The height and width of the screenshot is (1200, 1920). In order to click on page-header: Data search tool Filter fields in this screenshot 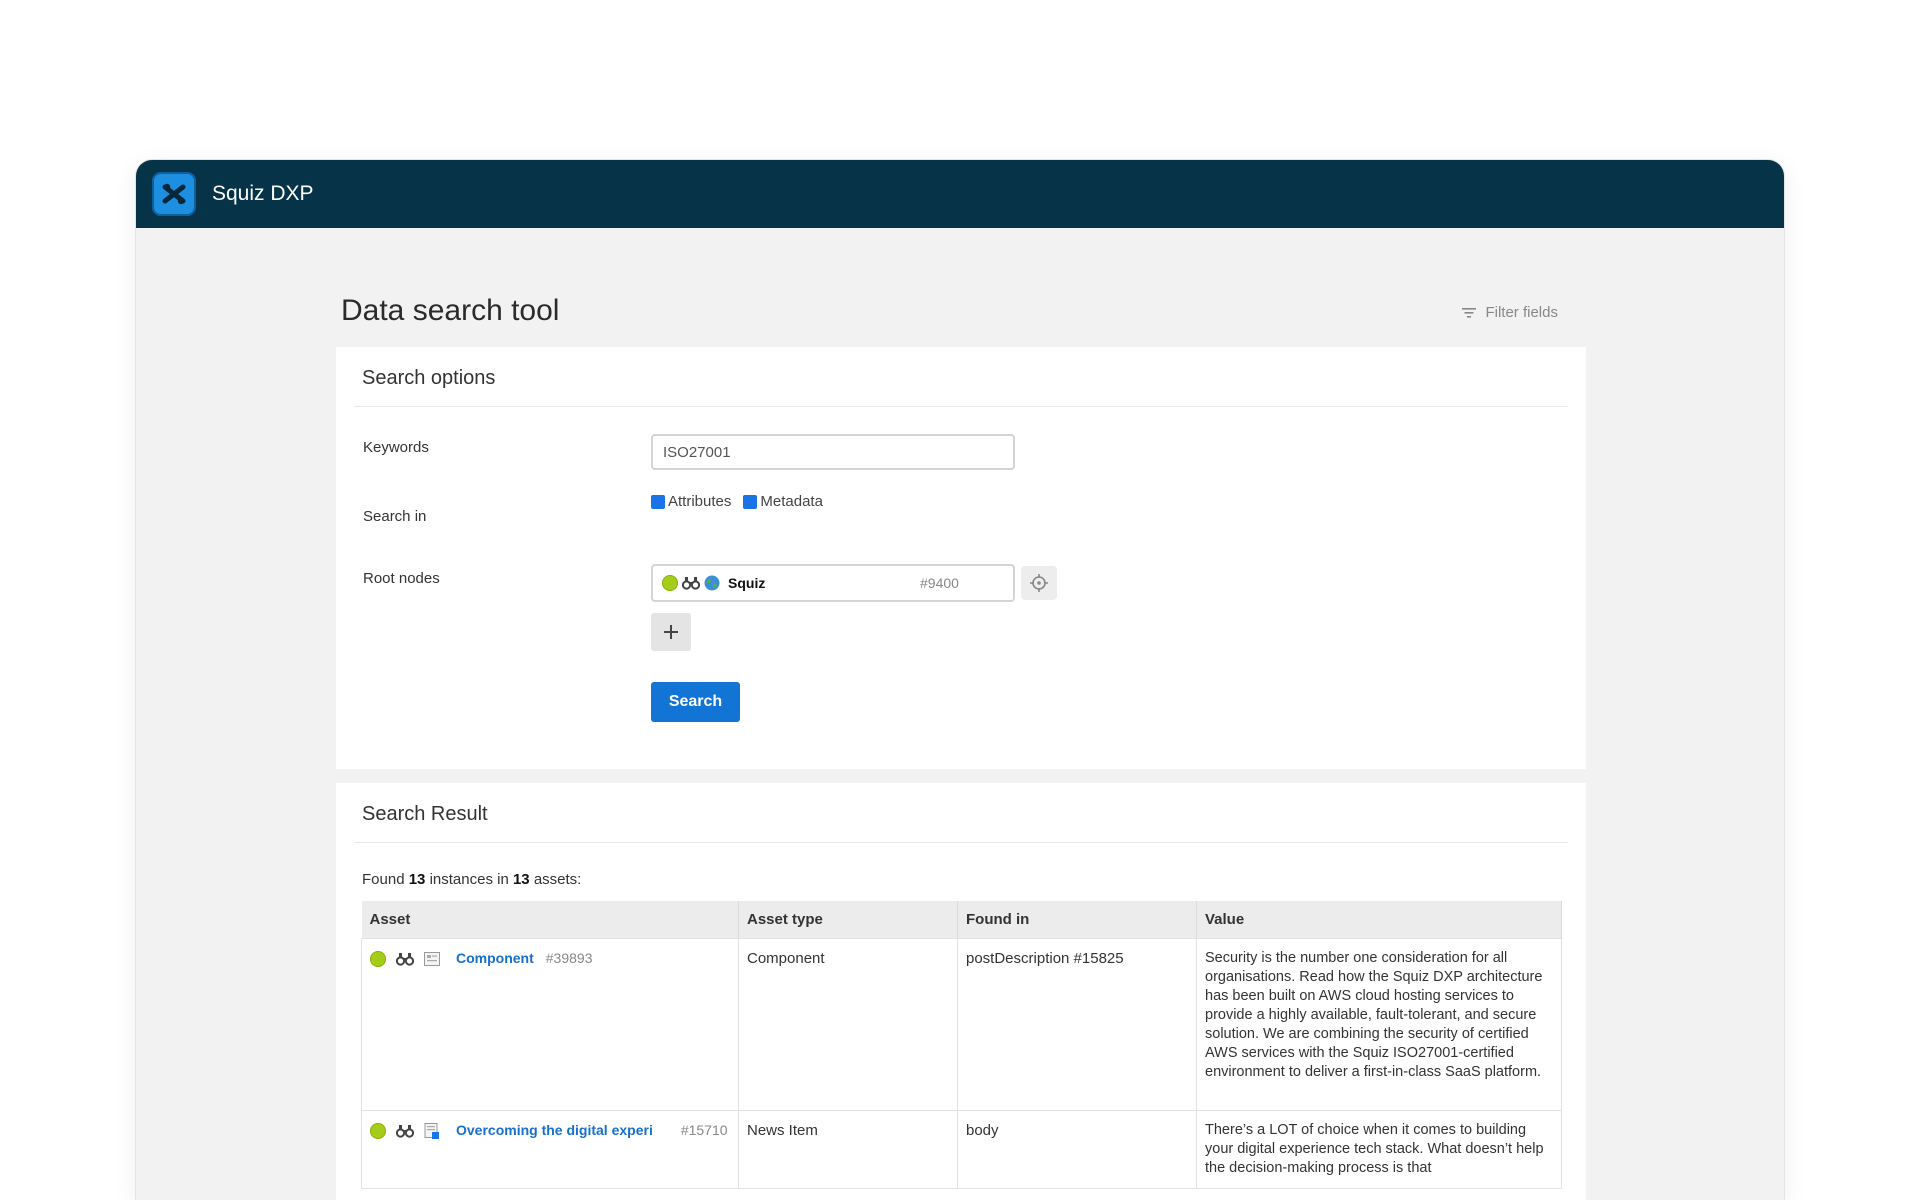, I will do `click(961, 280)`.